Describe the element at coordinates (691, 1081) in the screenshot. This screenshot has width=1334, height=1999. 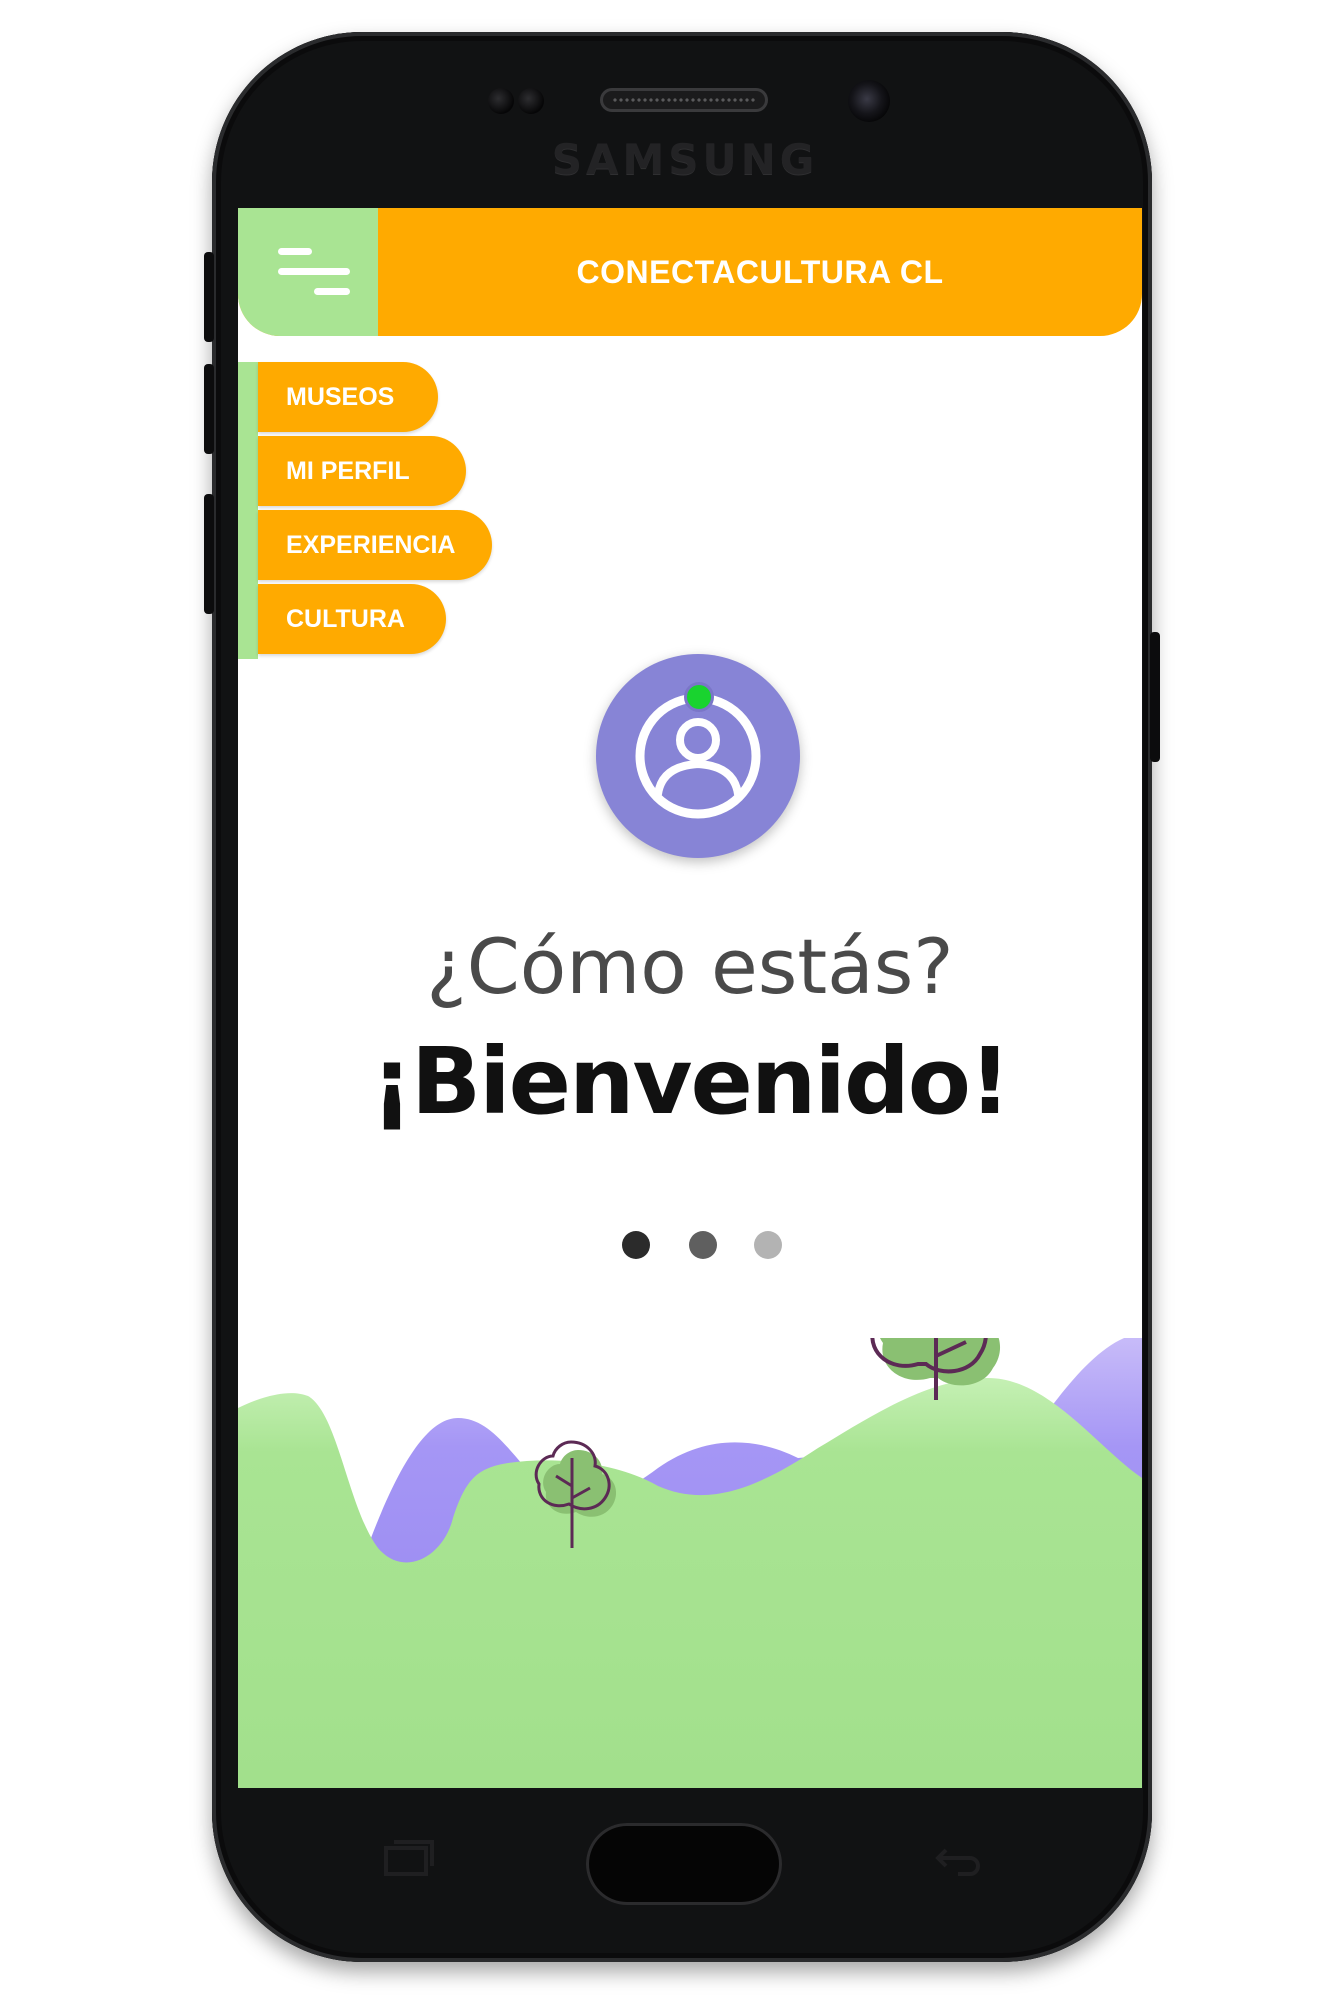
I see `welcome-heading: ¡Bienvenido!` at that location.